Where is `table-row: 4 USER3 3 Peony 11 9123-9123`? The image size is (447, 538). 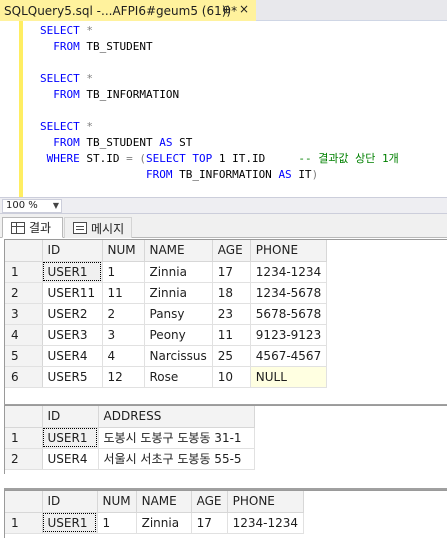
table-row: 4 USER3 3 Peony 11 9123-9123 is located at coordinates (166, 335).